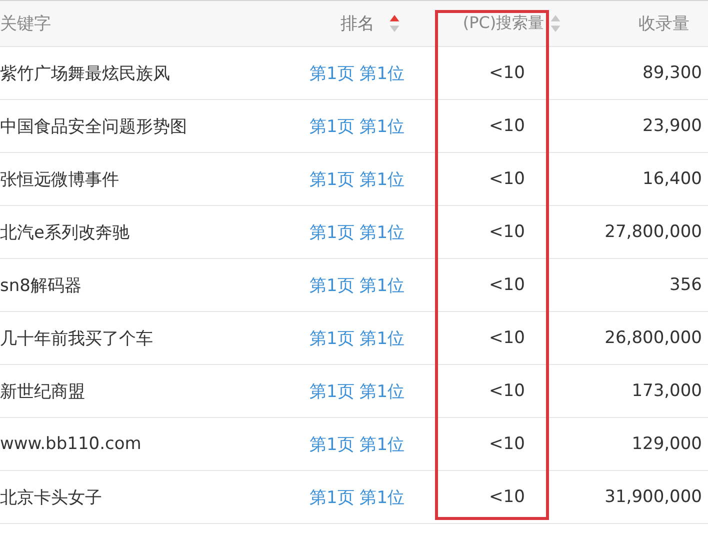 The width and height of the screenshot is (708, 545). Describe the element at coordinates (686, 285) in the screenshot. I see `indexed-count-cell: 356` at that location.